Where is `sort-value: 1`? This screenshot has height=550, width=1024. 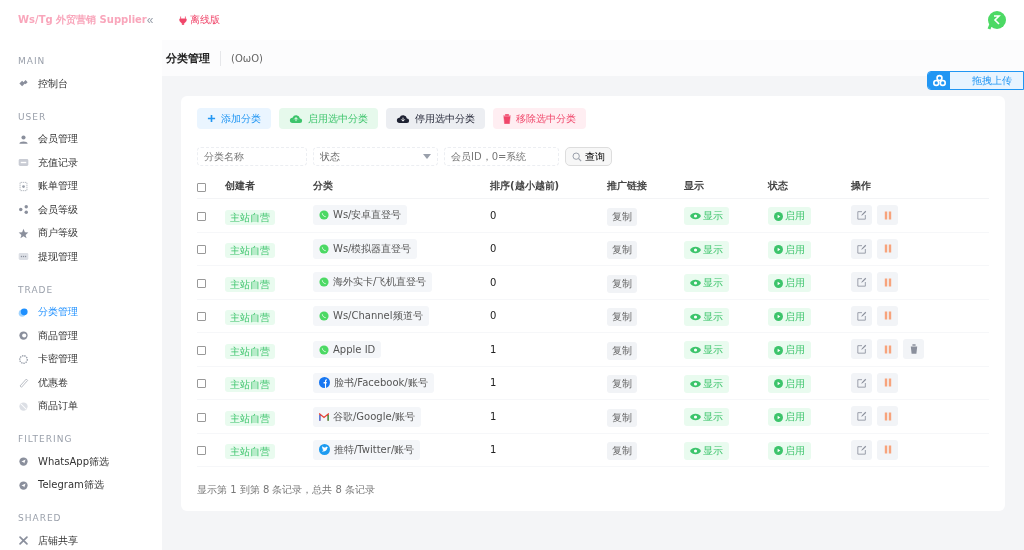
sort-value: 1 is located at coordinates (494, 383).